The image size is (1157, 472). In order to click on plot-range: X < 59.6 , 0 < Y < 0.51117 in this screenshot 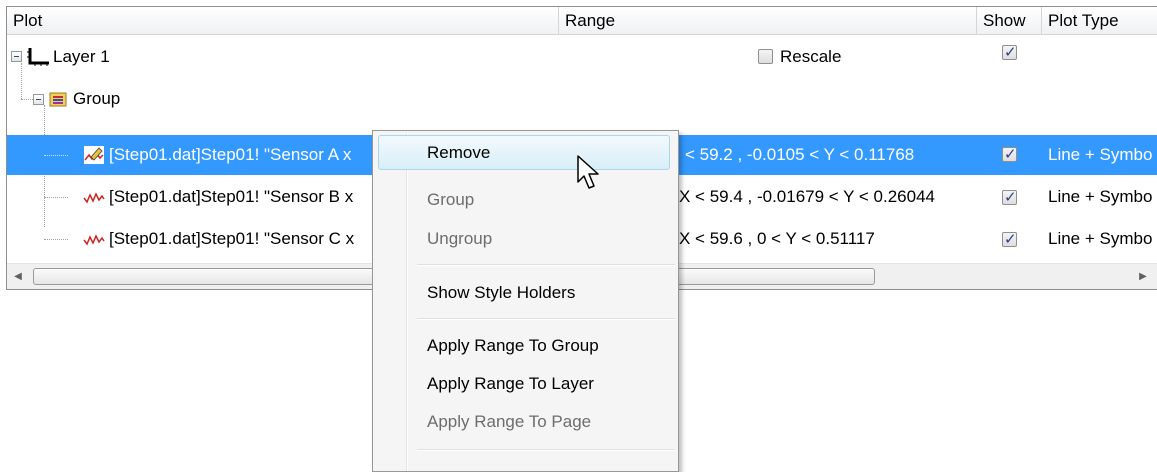, I will do `click(777, 238)`.